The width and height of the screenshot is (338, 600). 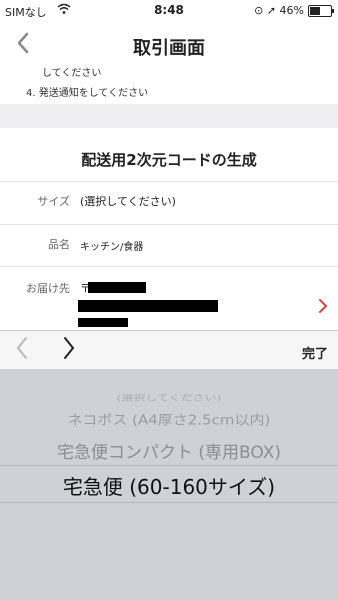 What do you see at coordinates (315, 352) in the screenshot?
I see `done-button: 完了` at bounding box center [315, 352].